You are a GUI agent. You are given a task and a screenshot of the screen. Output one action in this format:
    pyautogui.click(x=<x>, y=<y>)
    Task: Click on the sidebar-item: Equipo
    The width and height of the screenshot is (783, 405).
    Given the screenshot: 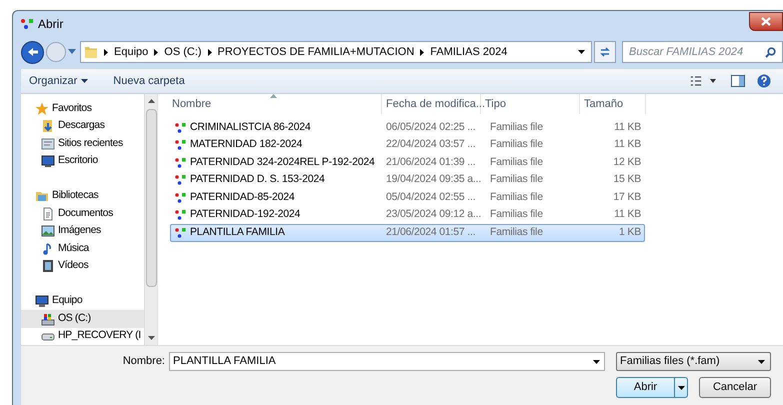 What is the action you would take?
    pyautogui.click(x=82, y=301)
    